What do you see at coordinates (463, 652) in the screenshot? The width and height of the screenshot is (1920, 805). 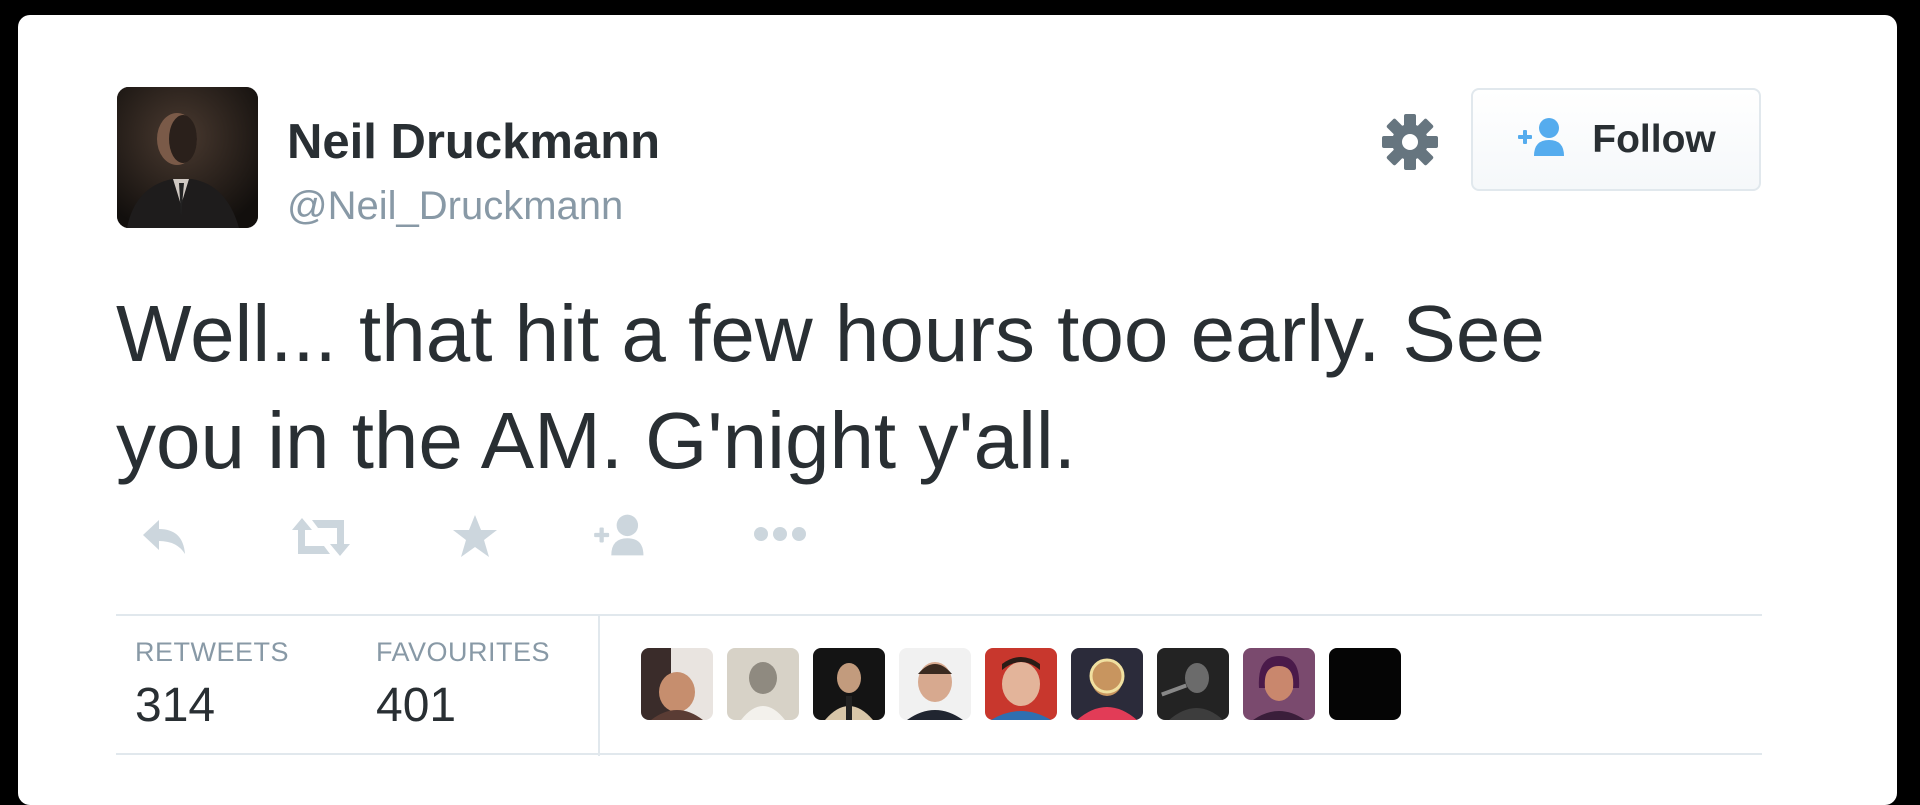 I see `favourites-label: FAVOURITES` at bounding box center [463, 652].